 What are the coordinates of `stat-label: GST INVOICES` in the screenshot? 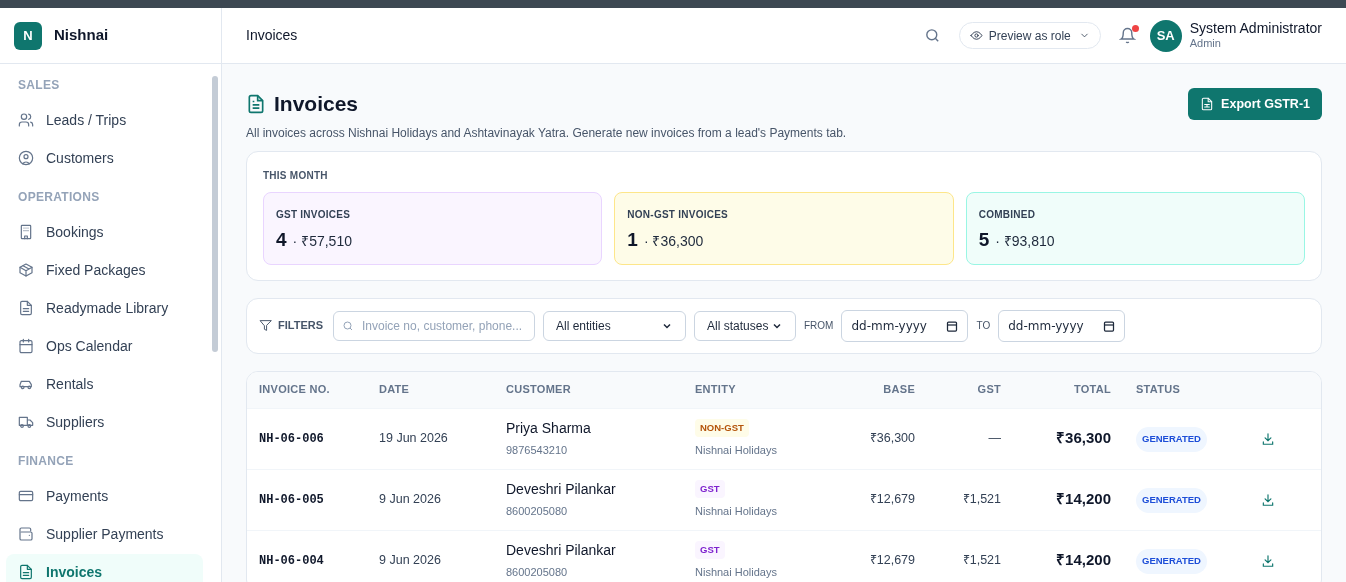 It's located at (314, 214).